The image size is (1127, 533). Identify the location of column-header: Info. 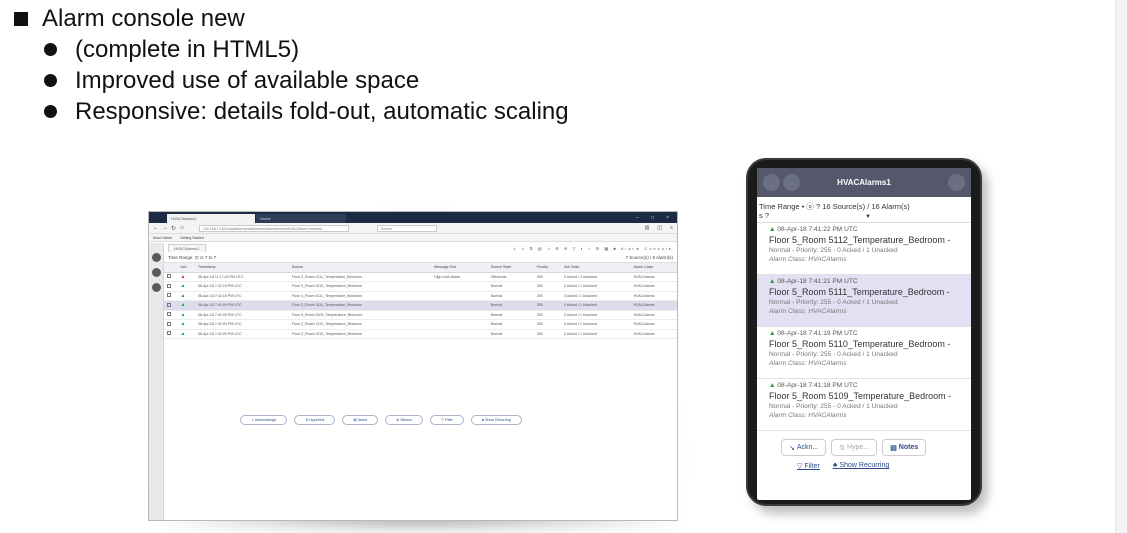
(186, 268).